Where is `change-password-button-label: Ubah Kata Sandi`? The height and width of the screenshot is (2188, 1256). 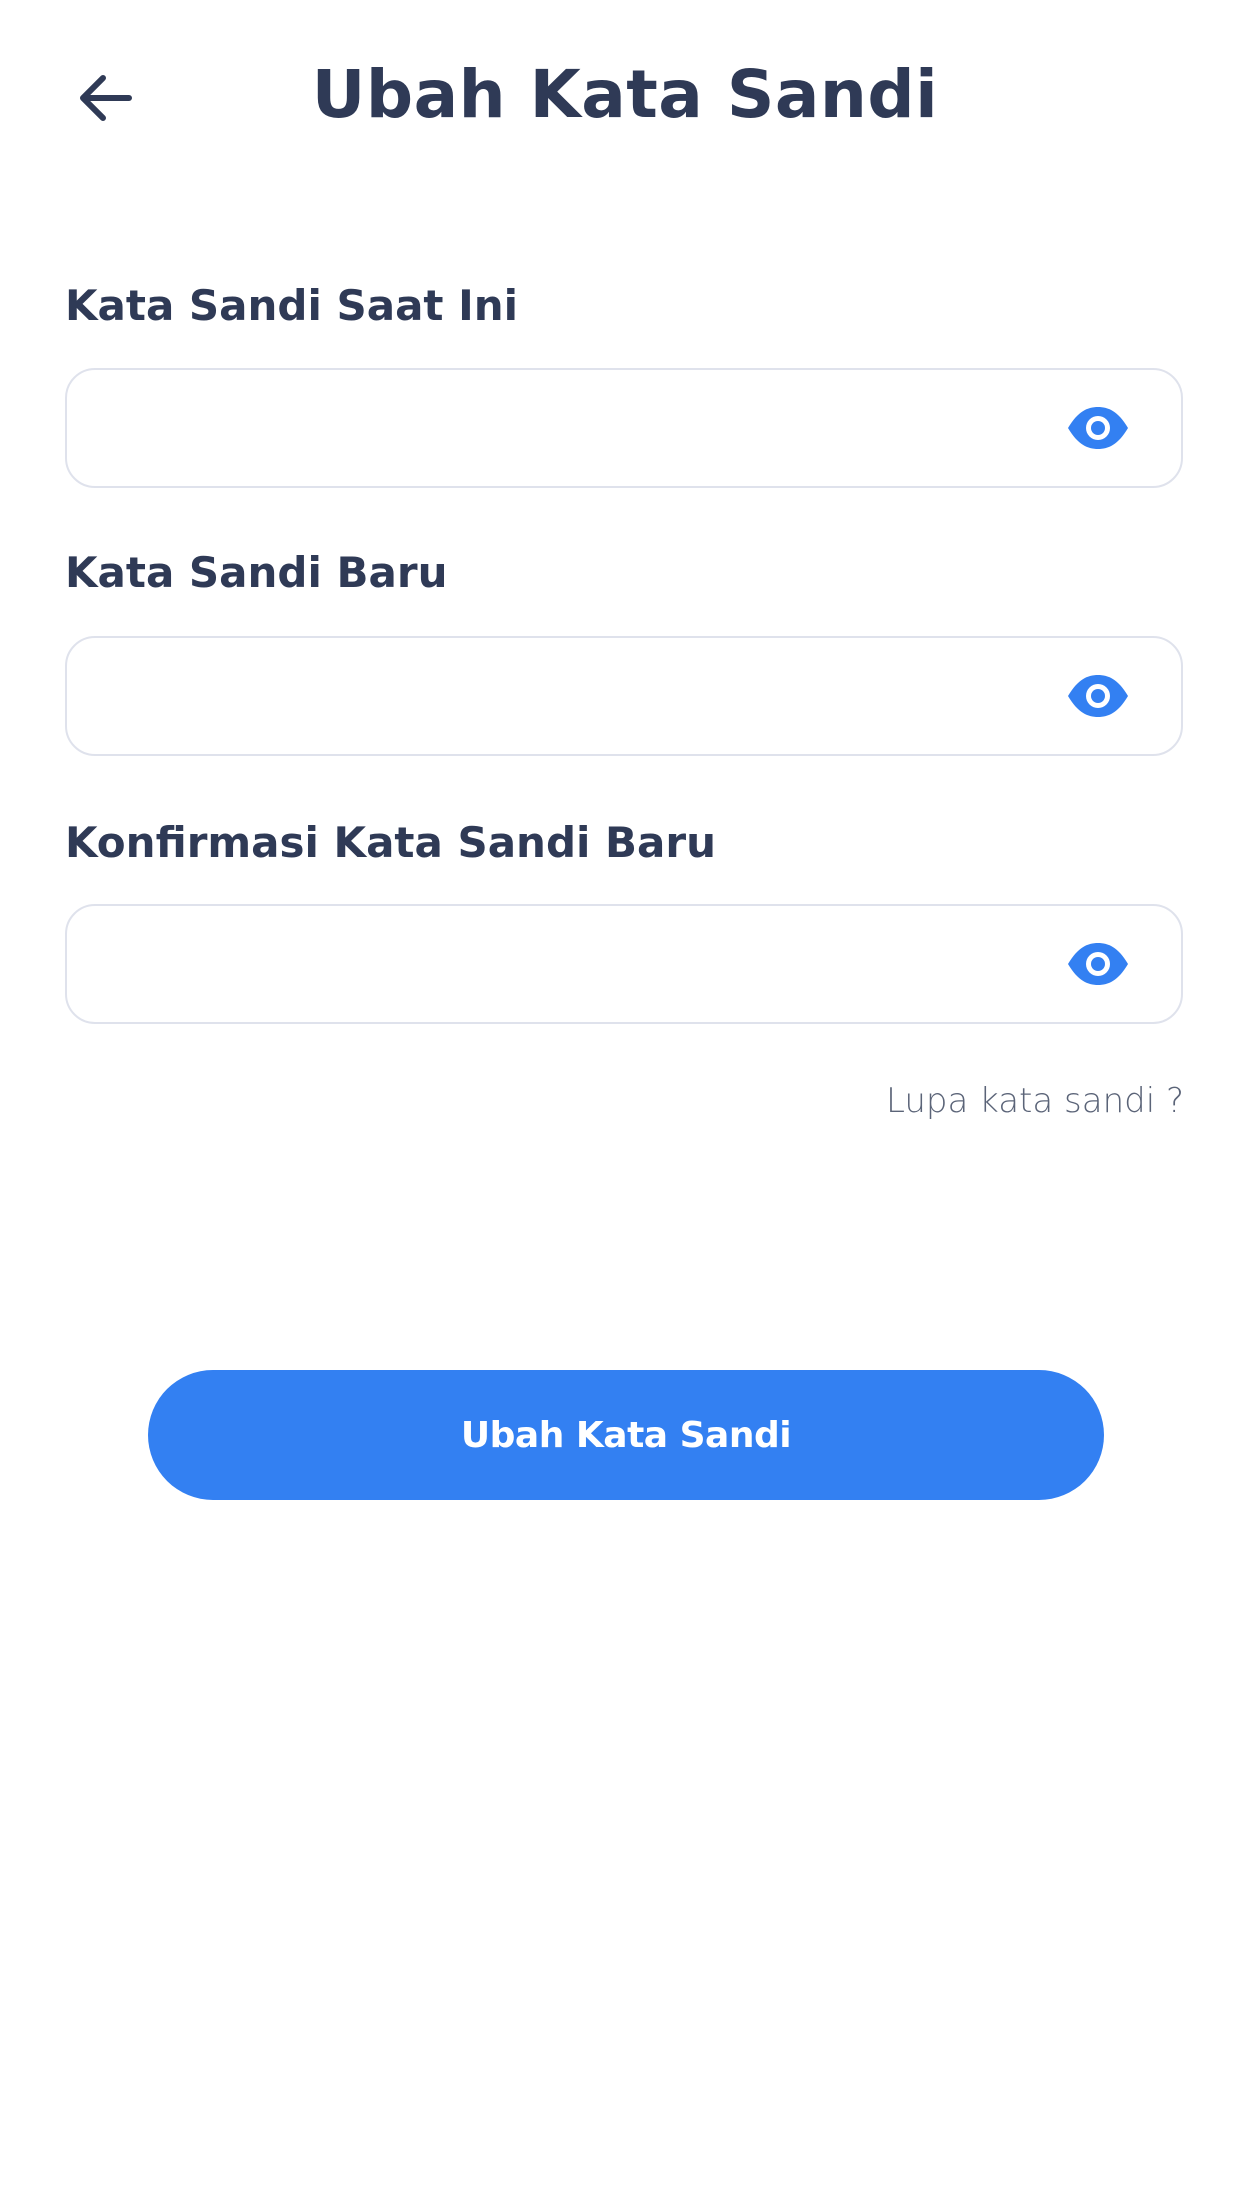 change-password-button-label: Ubah Kata Sandi is located at coordinates (626, 1435).